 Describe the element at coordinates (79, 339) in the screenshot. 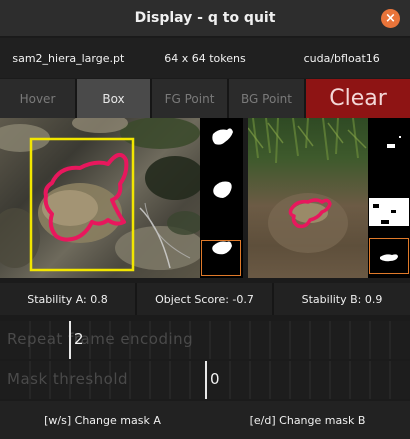

I see `repeat-slider-value: 2` at that location.